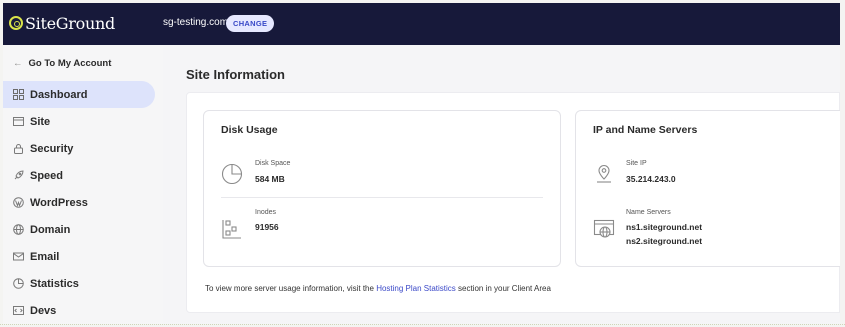  I want to click on change-site-button: CHANGE, so click(250, 23).